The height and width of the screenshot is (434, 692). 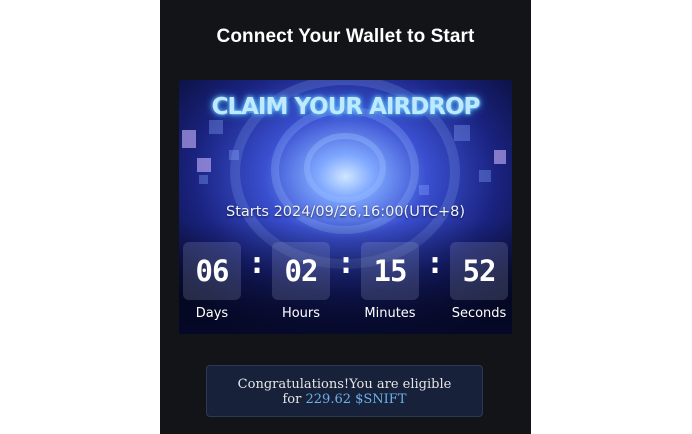 I want to click on eligibility-amount-line: for 229.62 $SNIFT, so click(x=344, y=399).